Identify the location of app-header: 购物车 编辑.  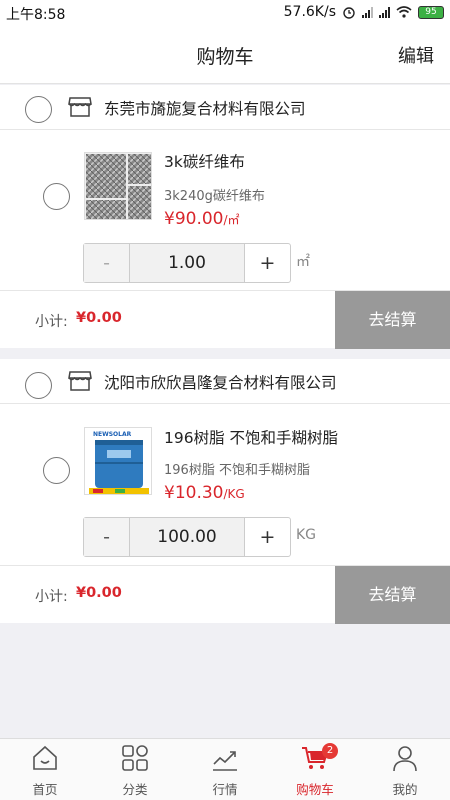
(225, 55).